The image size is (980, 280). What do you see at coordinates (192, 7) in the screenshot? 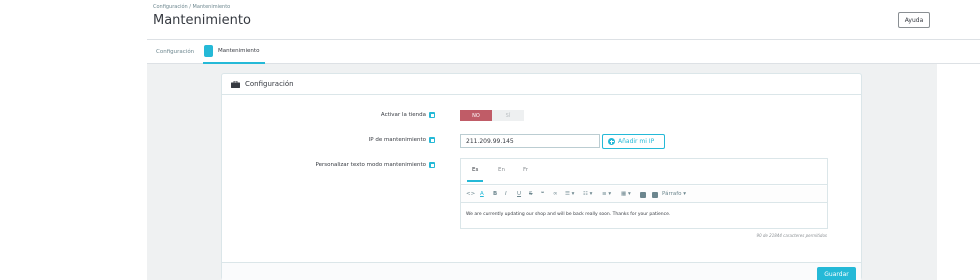
I see `breadcrumb: Configuración / Mantenimiento` at bounding box center [192, 7].